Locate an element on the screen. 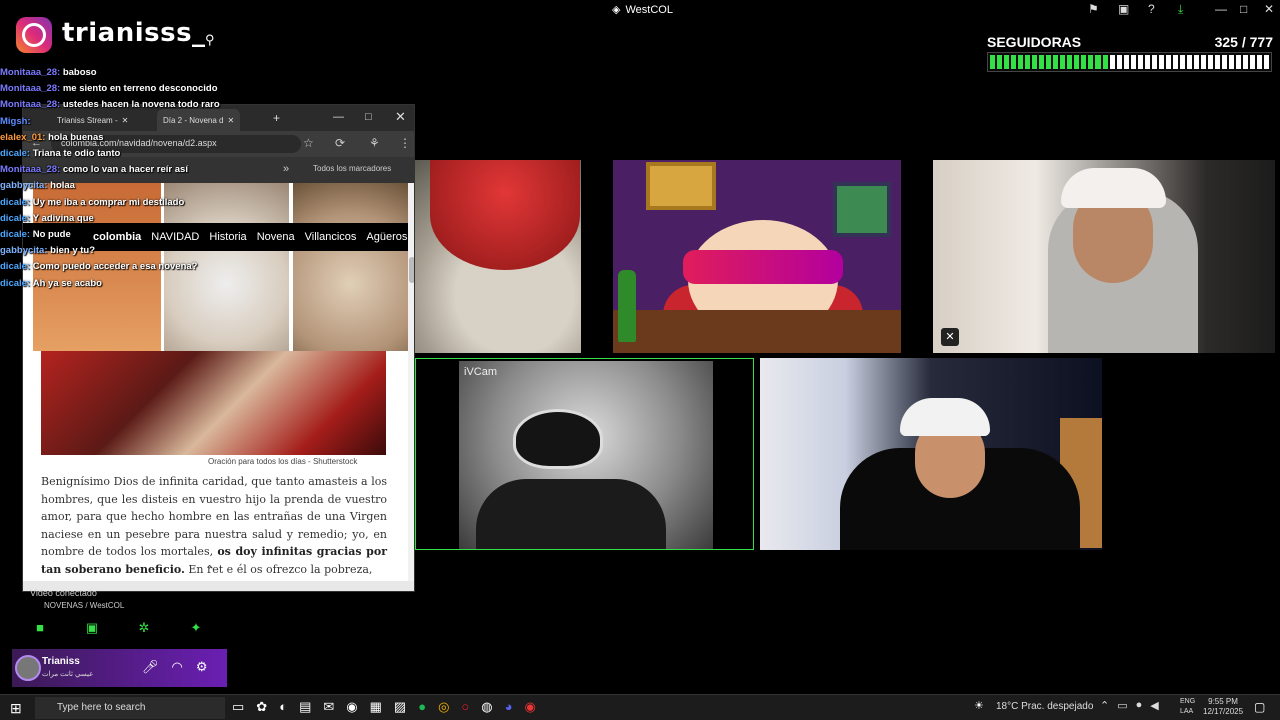 This screenshot has height=720, width=1280. explorer-icon: ▤ is located at coordinates (305, 707).